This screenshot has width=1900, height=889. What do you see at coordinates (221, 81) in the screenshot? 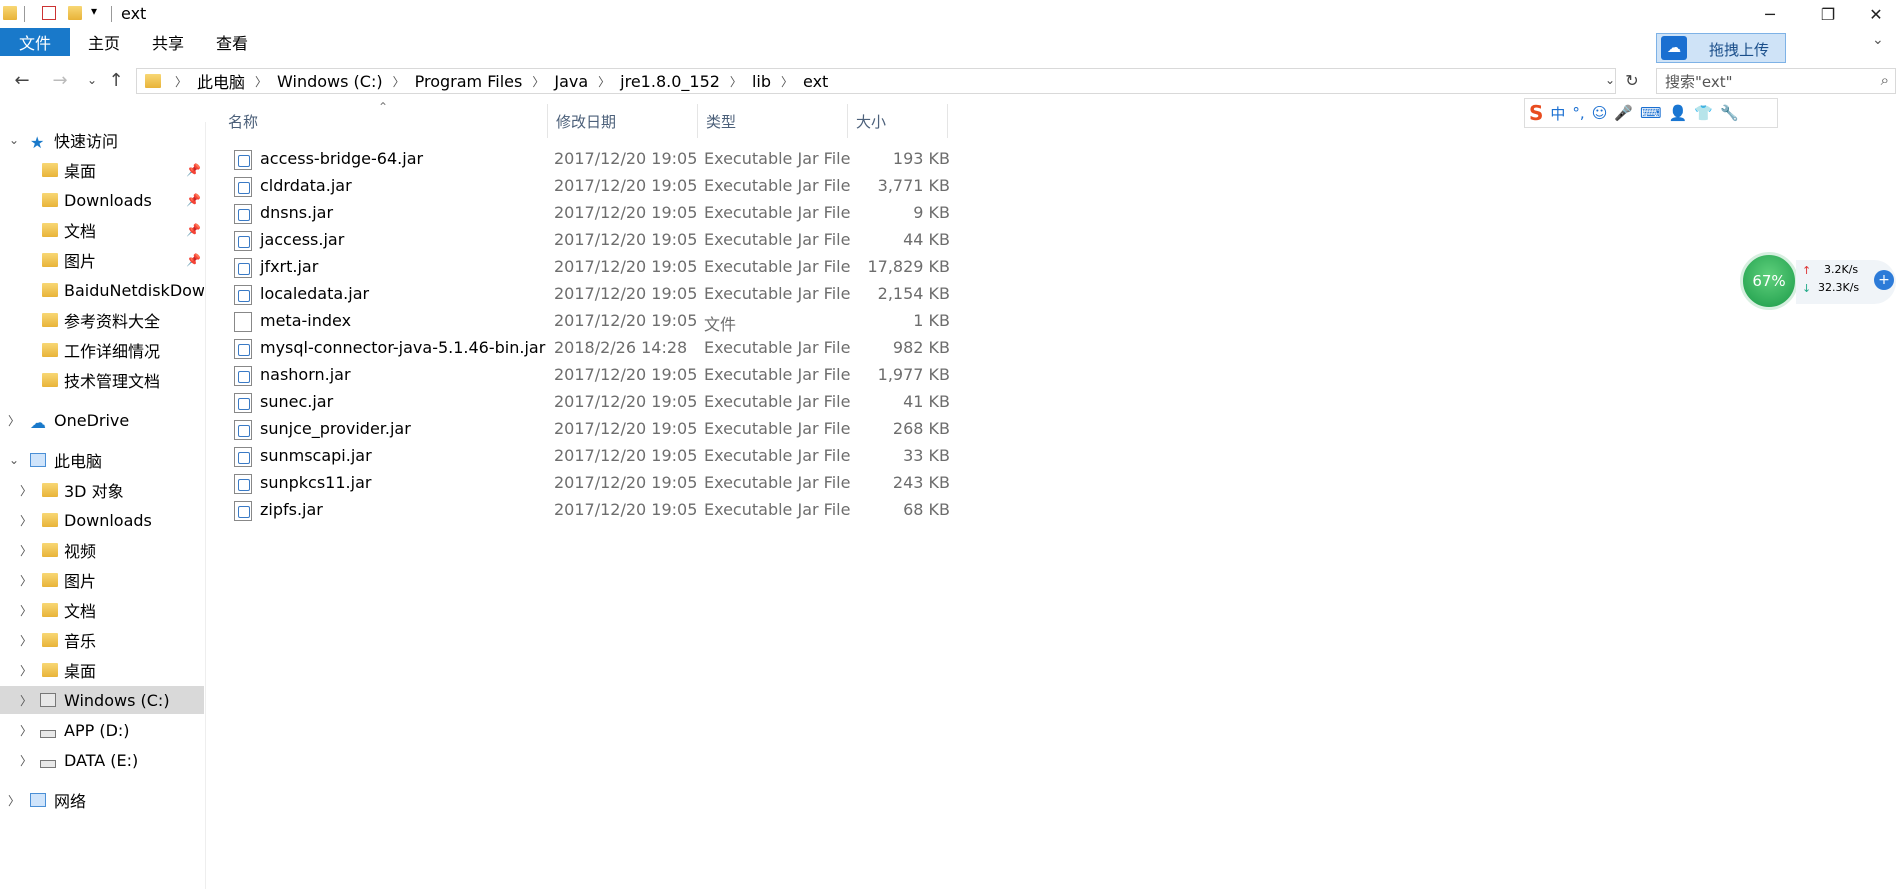
I see `crumb-this-pc: 此电脑` at bounding box center [221, 81].